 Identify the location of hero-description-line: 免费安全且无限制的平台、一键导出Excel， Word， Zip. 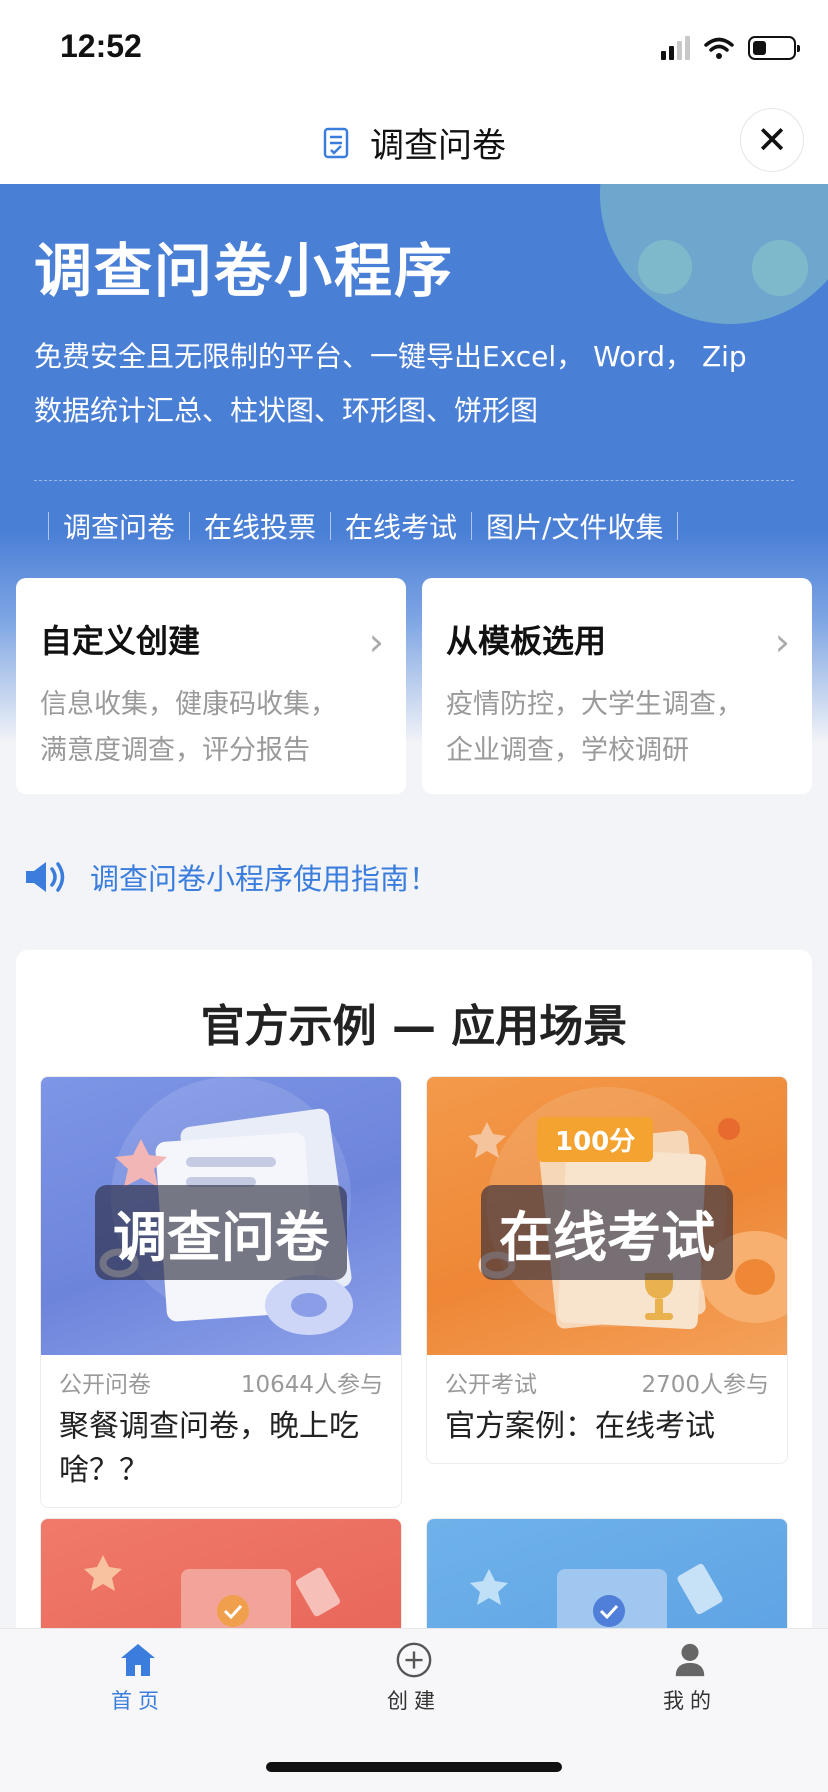
(390, 356).